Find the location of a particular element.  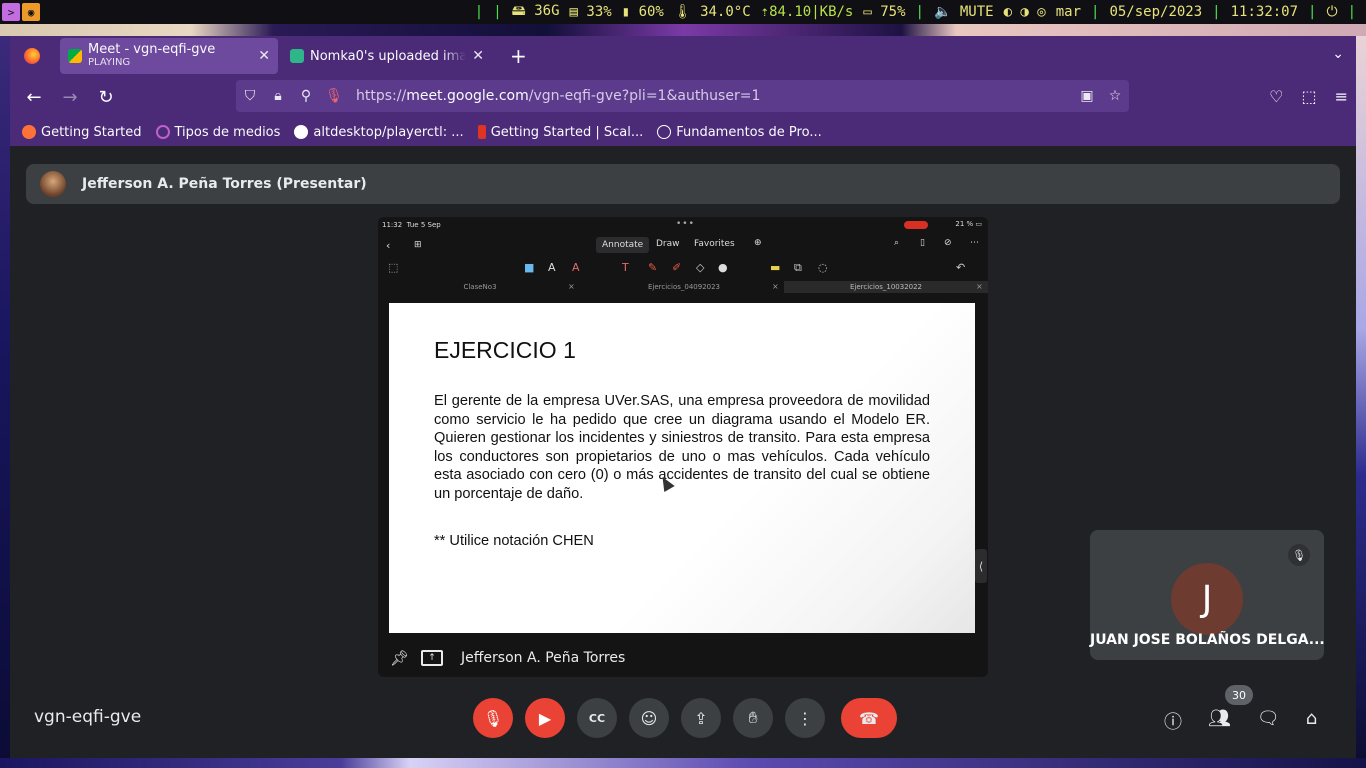

tab-title: Meet - vgn-eqfi-gve is located at coordinates (152, 50).